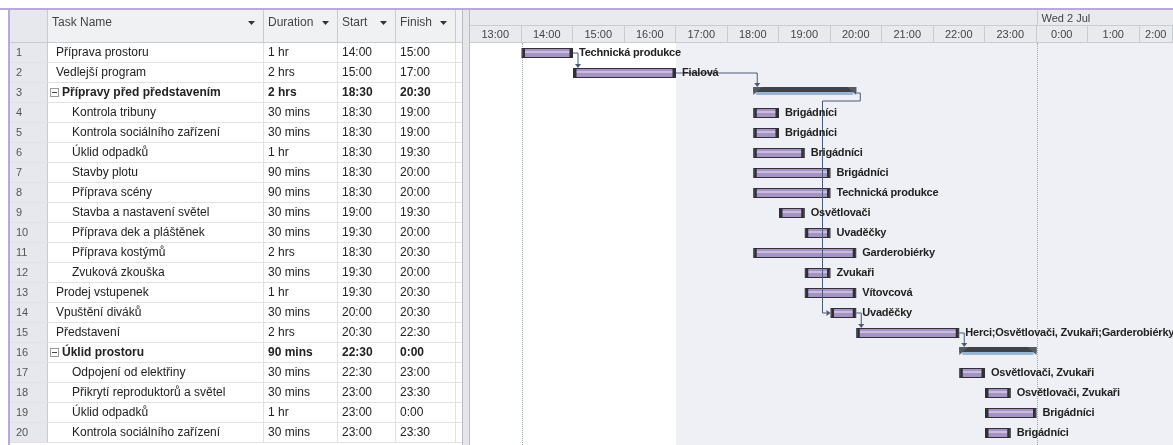 The width and height of the screenshot is (1173, 445). What do you see at coordinates (301, 26) in the screenshot?
I see `column-header: Duration` at bounding box center [301, 26].